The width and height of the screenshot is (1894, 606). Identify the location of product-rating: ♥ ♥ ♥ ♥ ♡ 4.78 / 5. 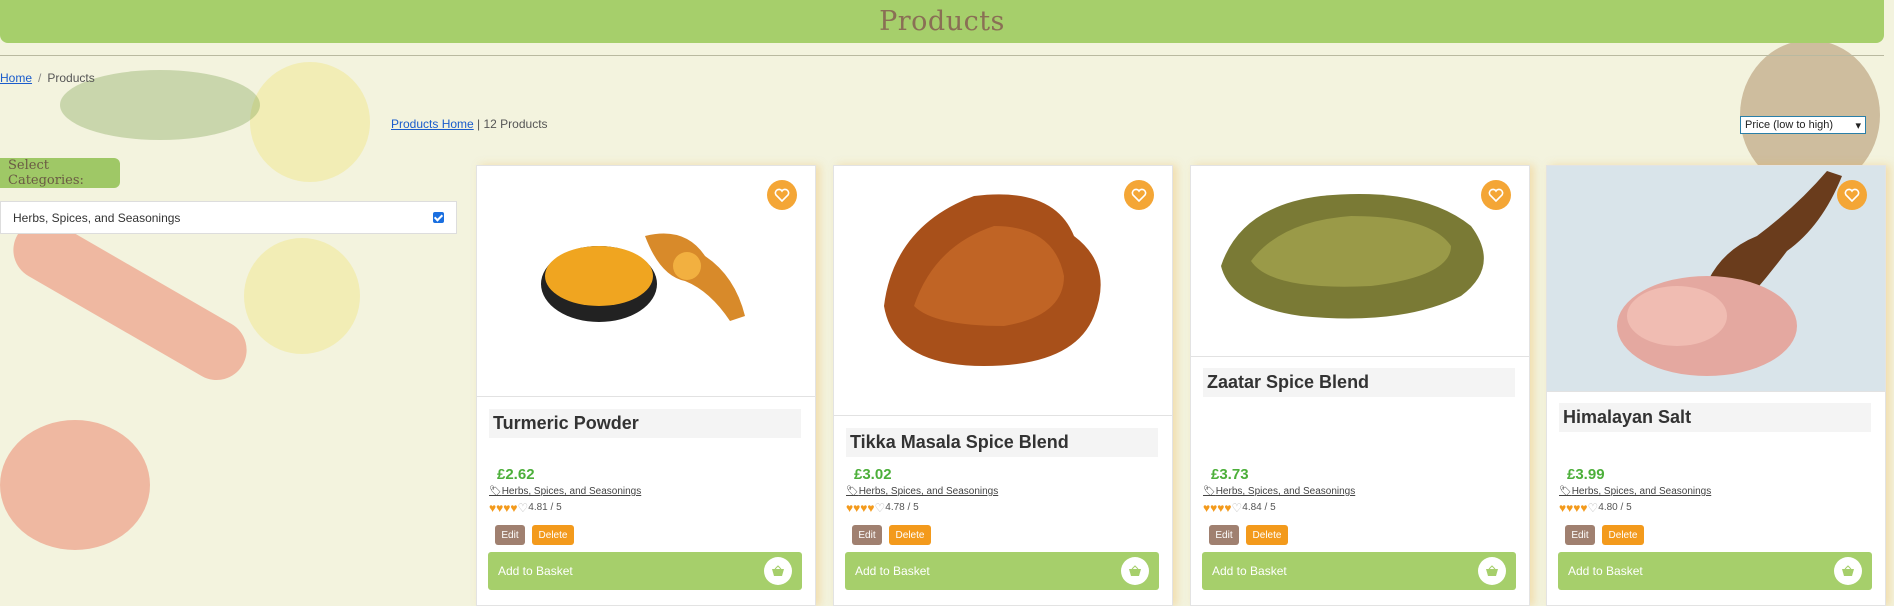
(882, 507).